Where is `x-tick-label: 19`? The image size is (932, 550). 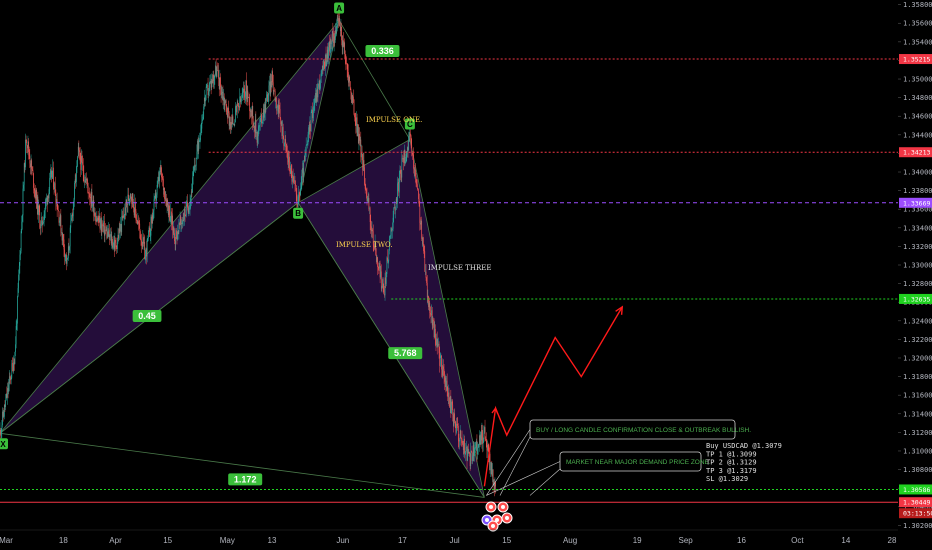 x-tick-label: 19 is located at coordinates (637, 540).